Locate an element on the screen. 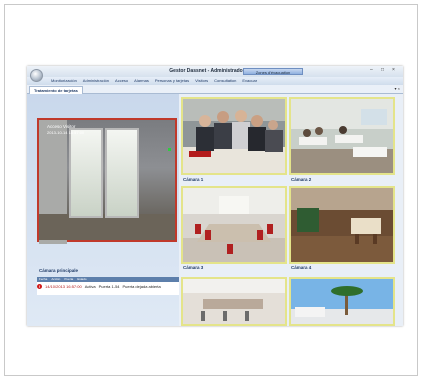 Image resolution: width=424 pixels, height=382 pixels. camera-overlay-timestamp: 2013-10-14 16:57:00 is located at coordinates (66, 132).